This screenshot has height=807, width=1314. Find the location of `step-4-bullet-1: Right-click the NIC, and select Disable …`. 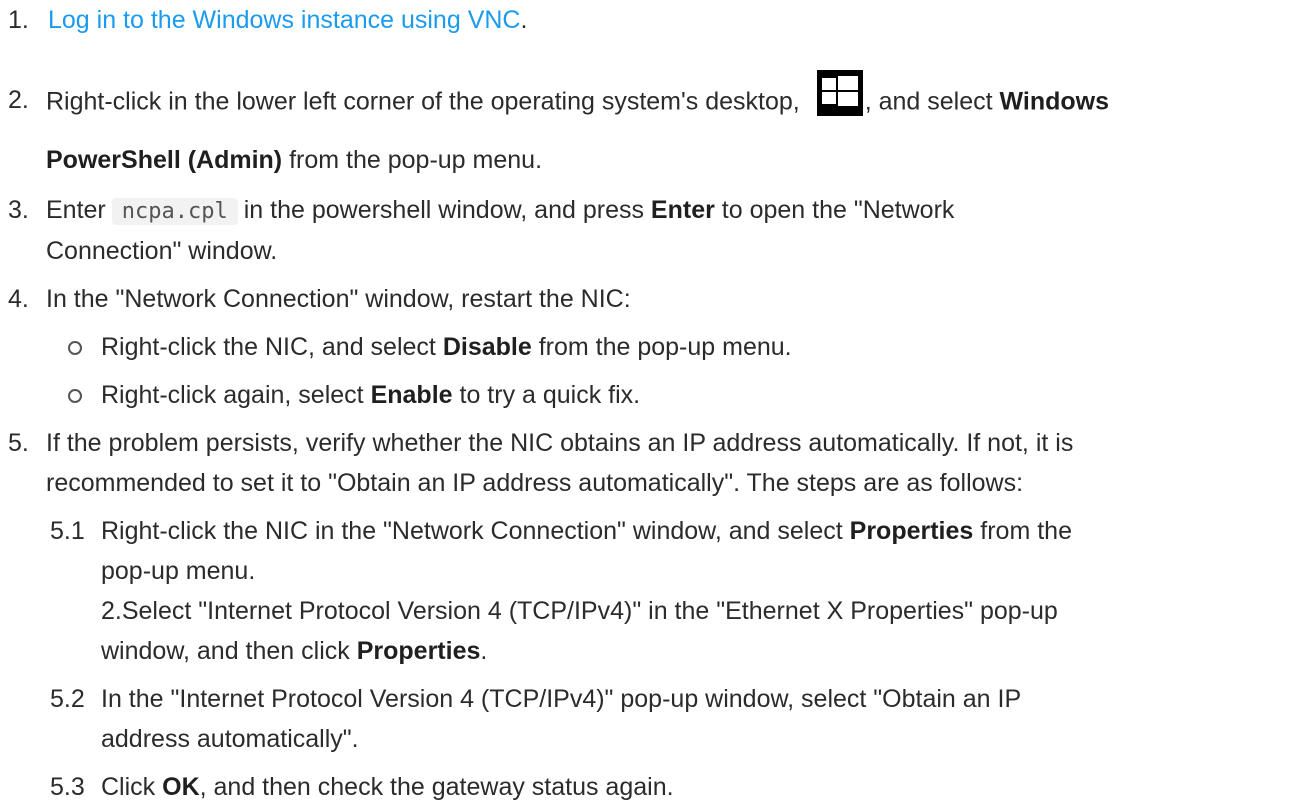

step-4-bullet-1: Right-click the NIC, and select Disable … is located at coordinates (446, 347).